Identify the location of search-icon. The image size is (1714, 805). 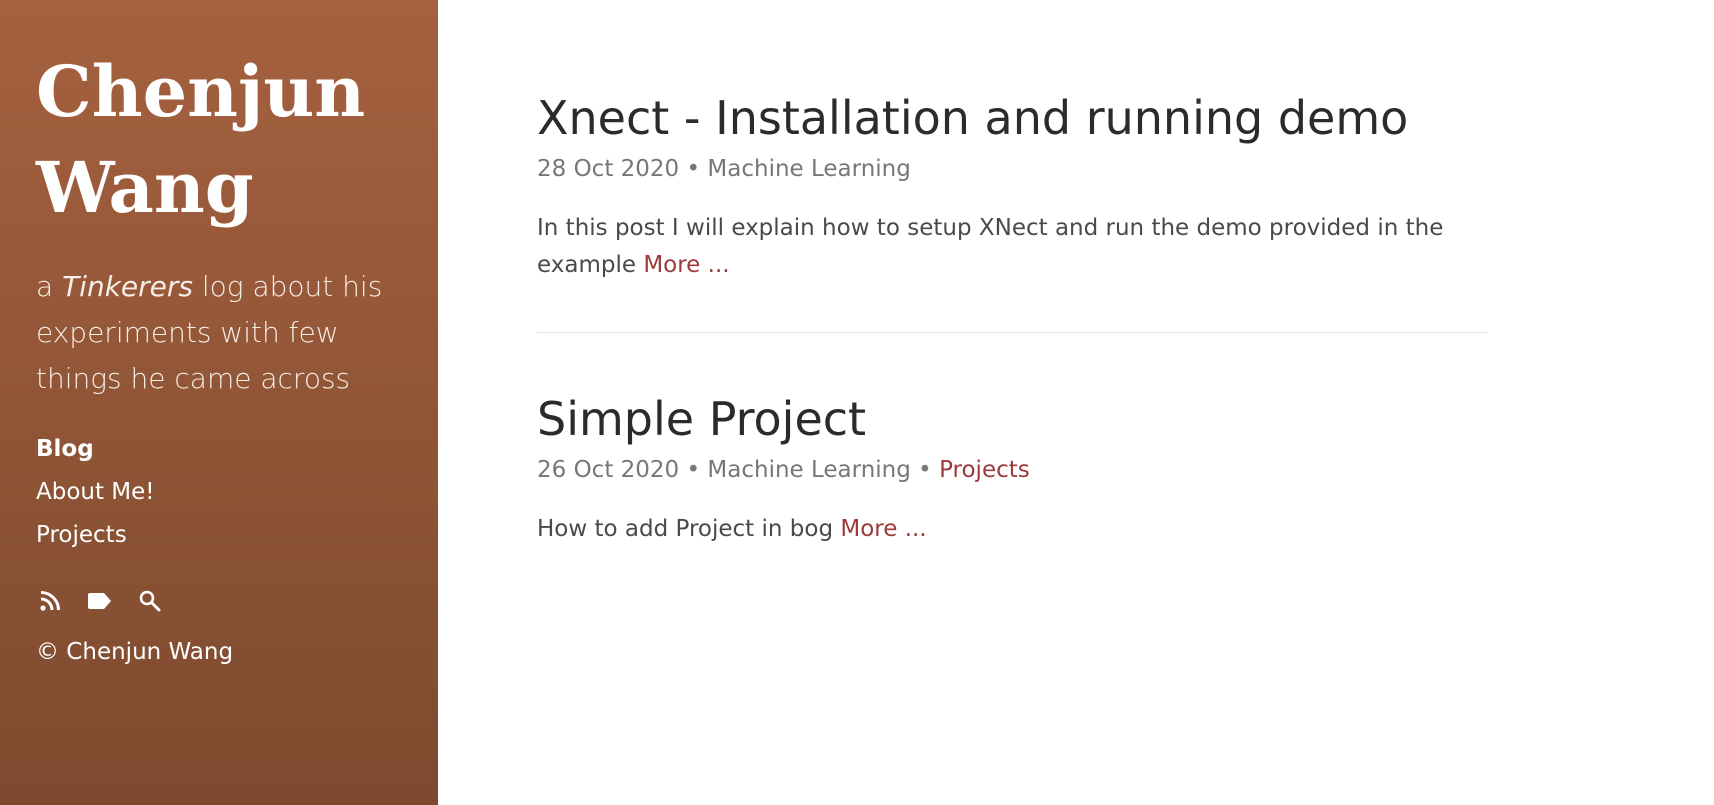
(150, 601).